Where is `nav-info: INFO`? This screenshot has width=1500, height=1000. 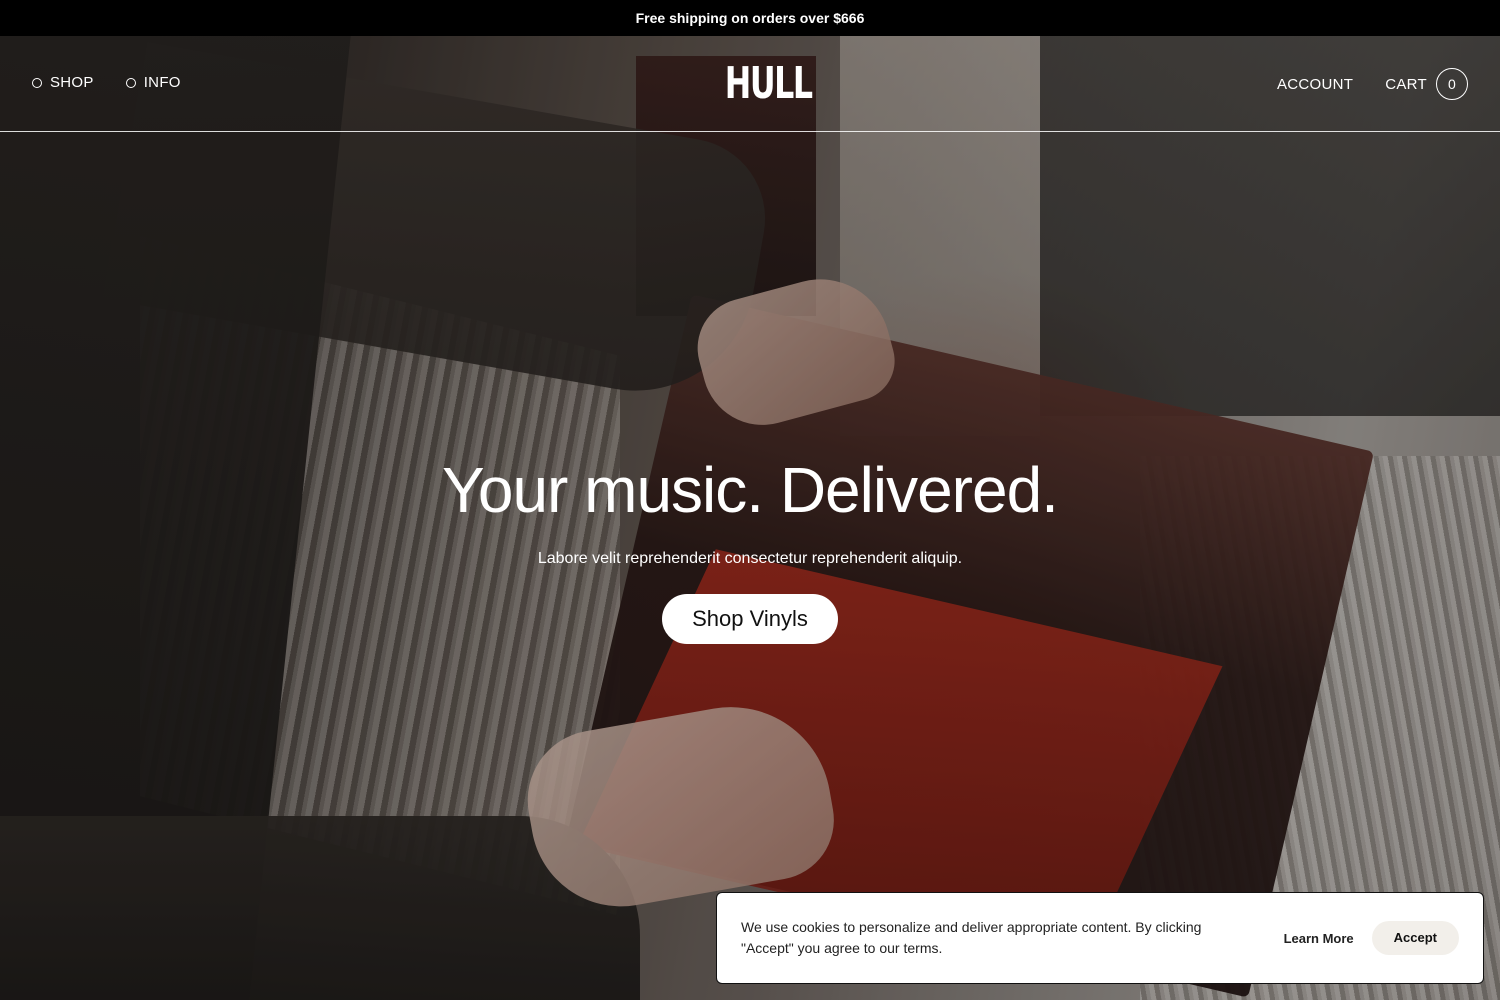 nav-info: INFO is located at coordinates (153, 82).